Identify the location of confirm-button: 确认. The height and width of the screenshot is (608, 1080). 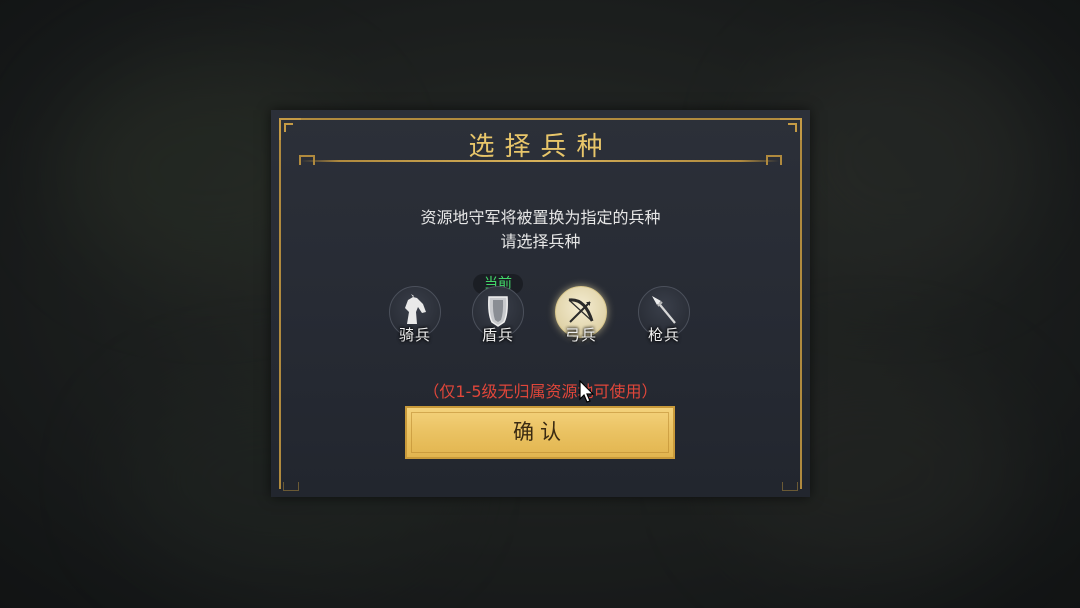
(540, 432).